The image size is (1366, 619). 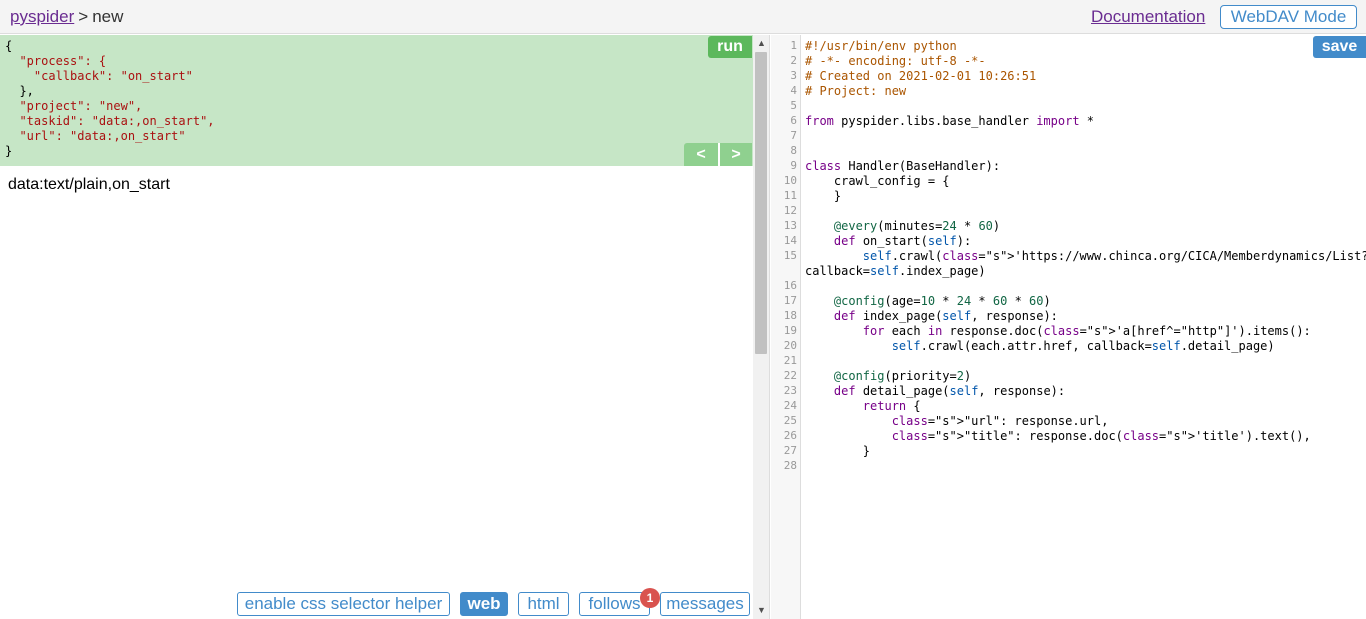 I want to click on pyspider-home-link: pyspider, so click(x=42, y=16).